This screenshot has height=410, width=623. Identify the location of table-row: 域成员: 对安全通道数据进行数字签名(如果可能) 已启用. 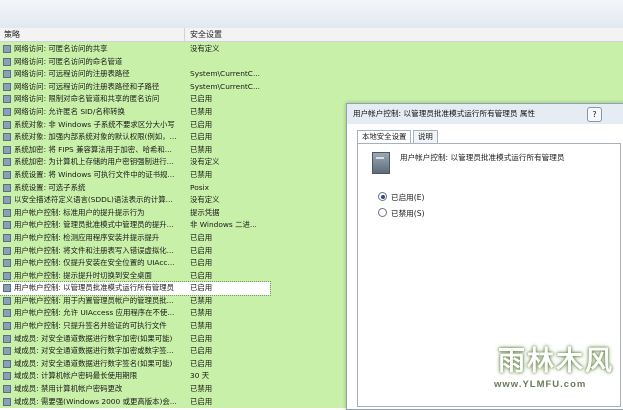
(135, 364).